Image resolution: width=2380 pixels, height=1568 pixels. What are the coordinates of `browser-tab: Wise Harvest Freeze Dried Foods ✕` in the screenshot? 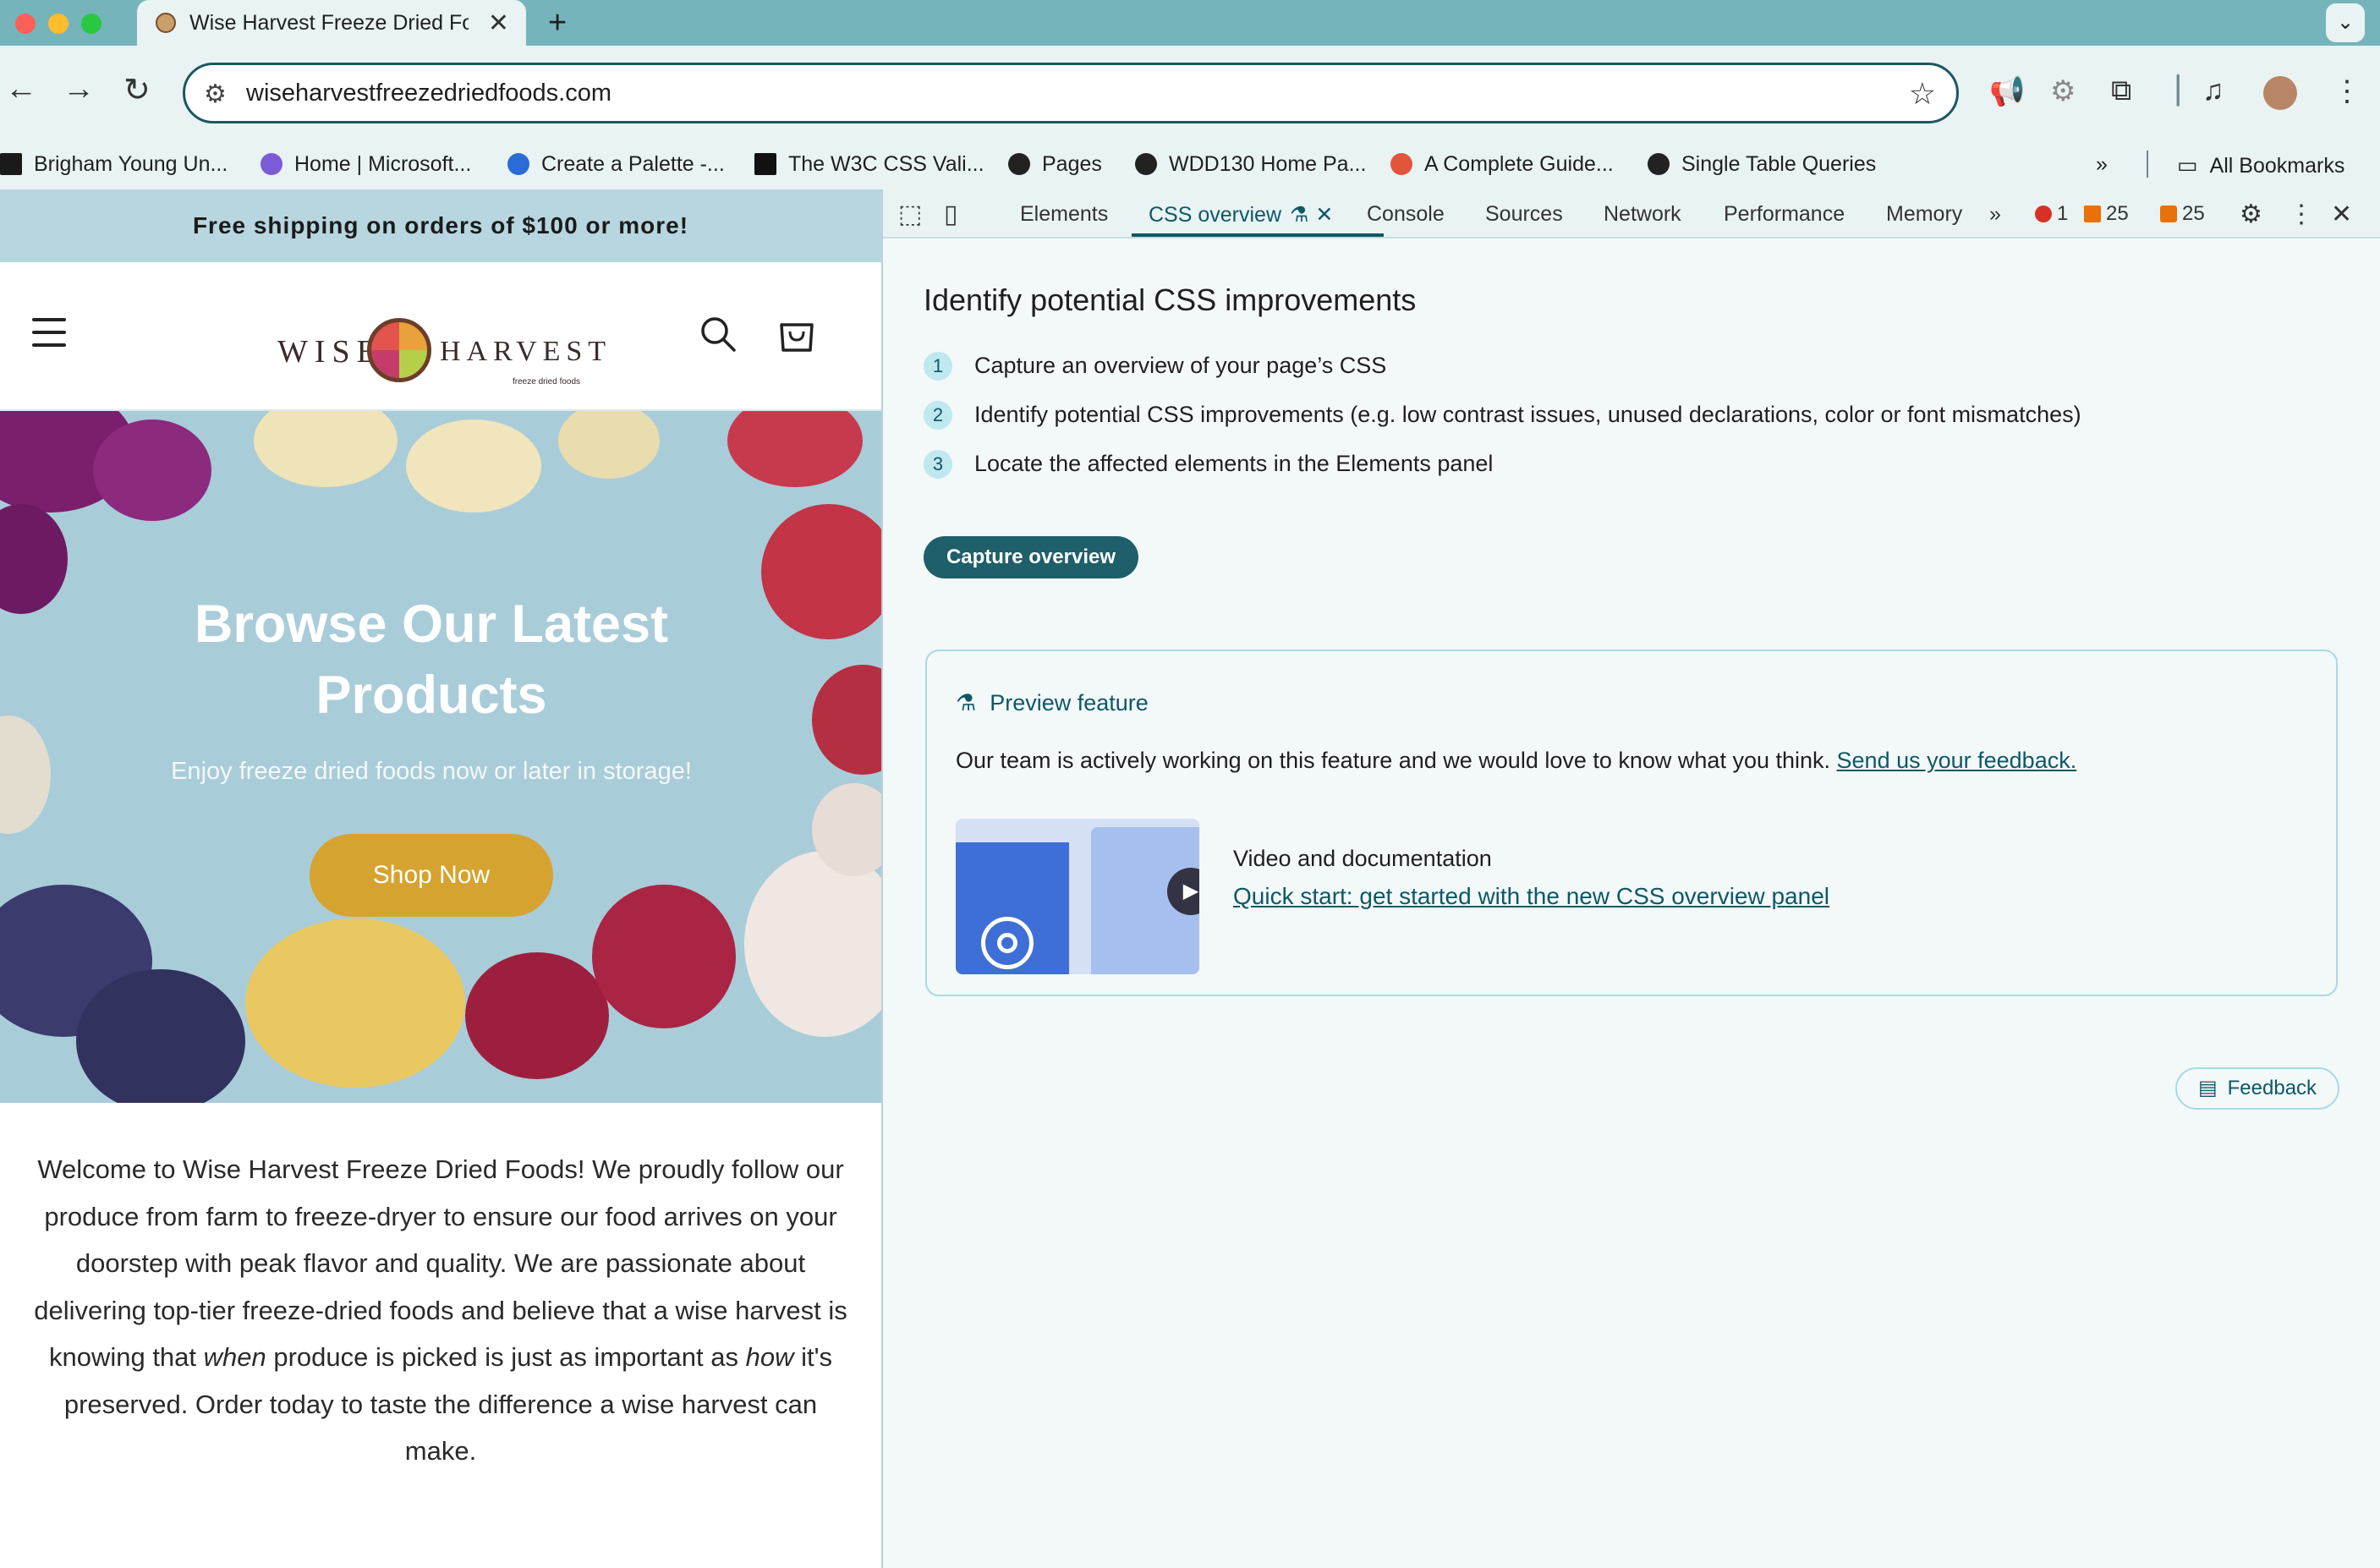 It's located at (331, 23).